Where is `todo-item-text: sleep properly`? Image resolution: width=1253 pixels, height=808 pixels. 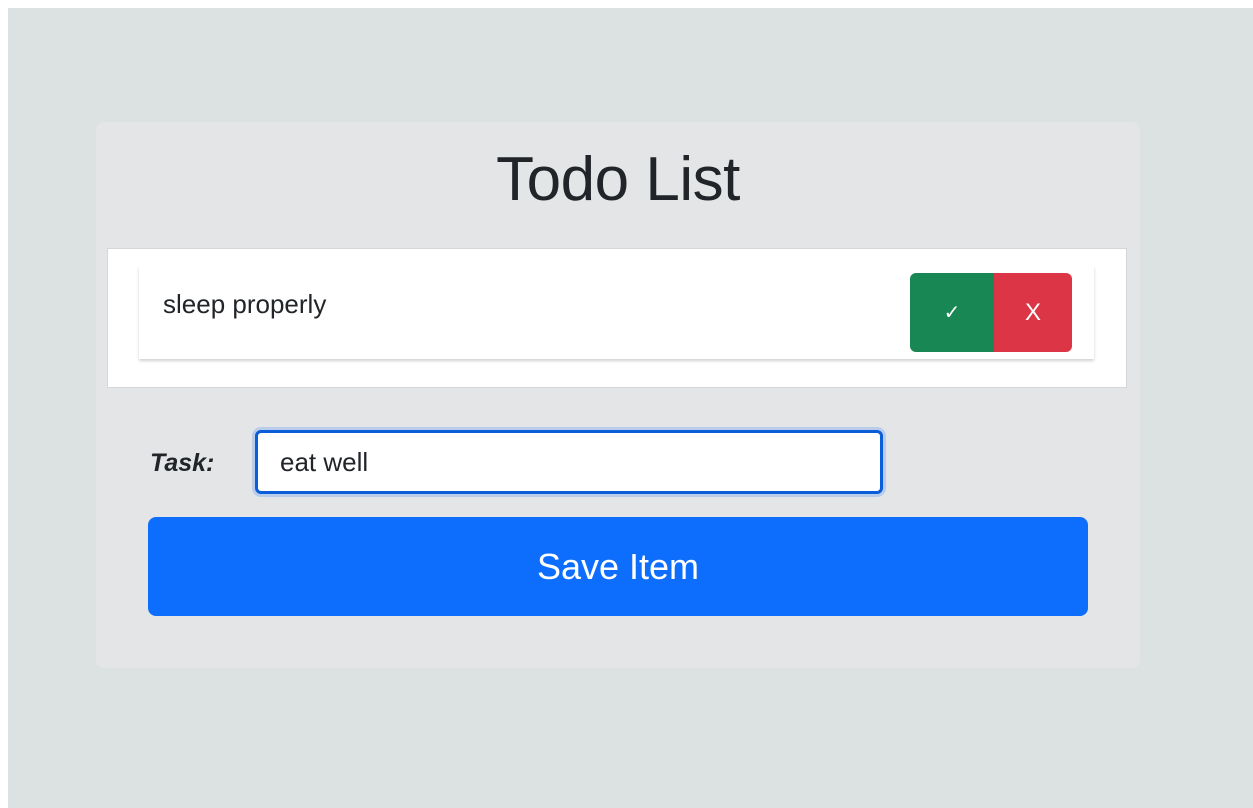 todo-item-text: sleep properly is located at coordinates (245, 304).